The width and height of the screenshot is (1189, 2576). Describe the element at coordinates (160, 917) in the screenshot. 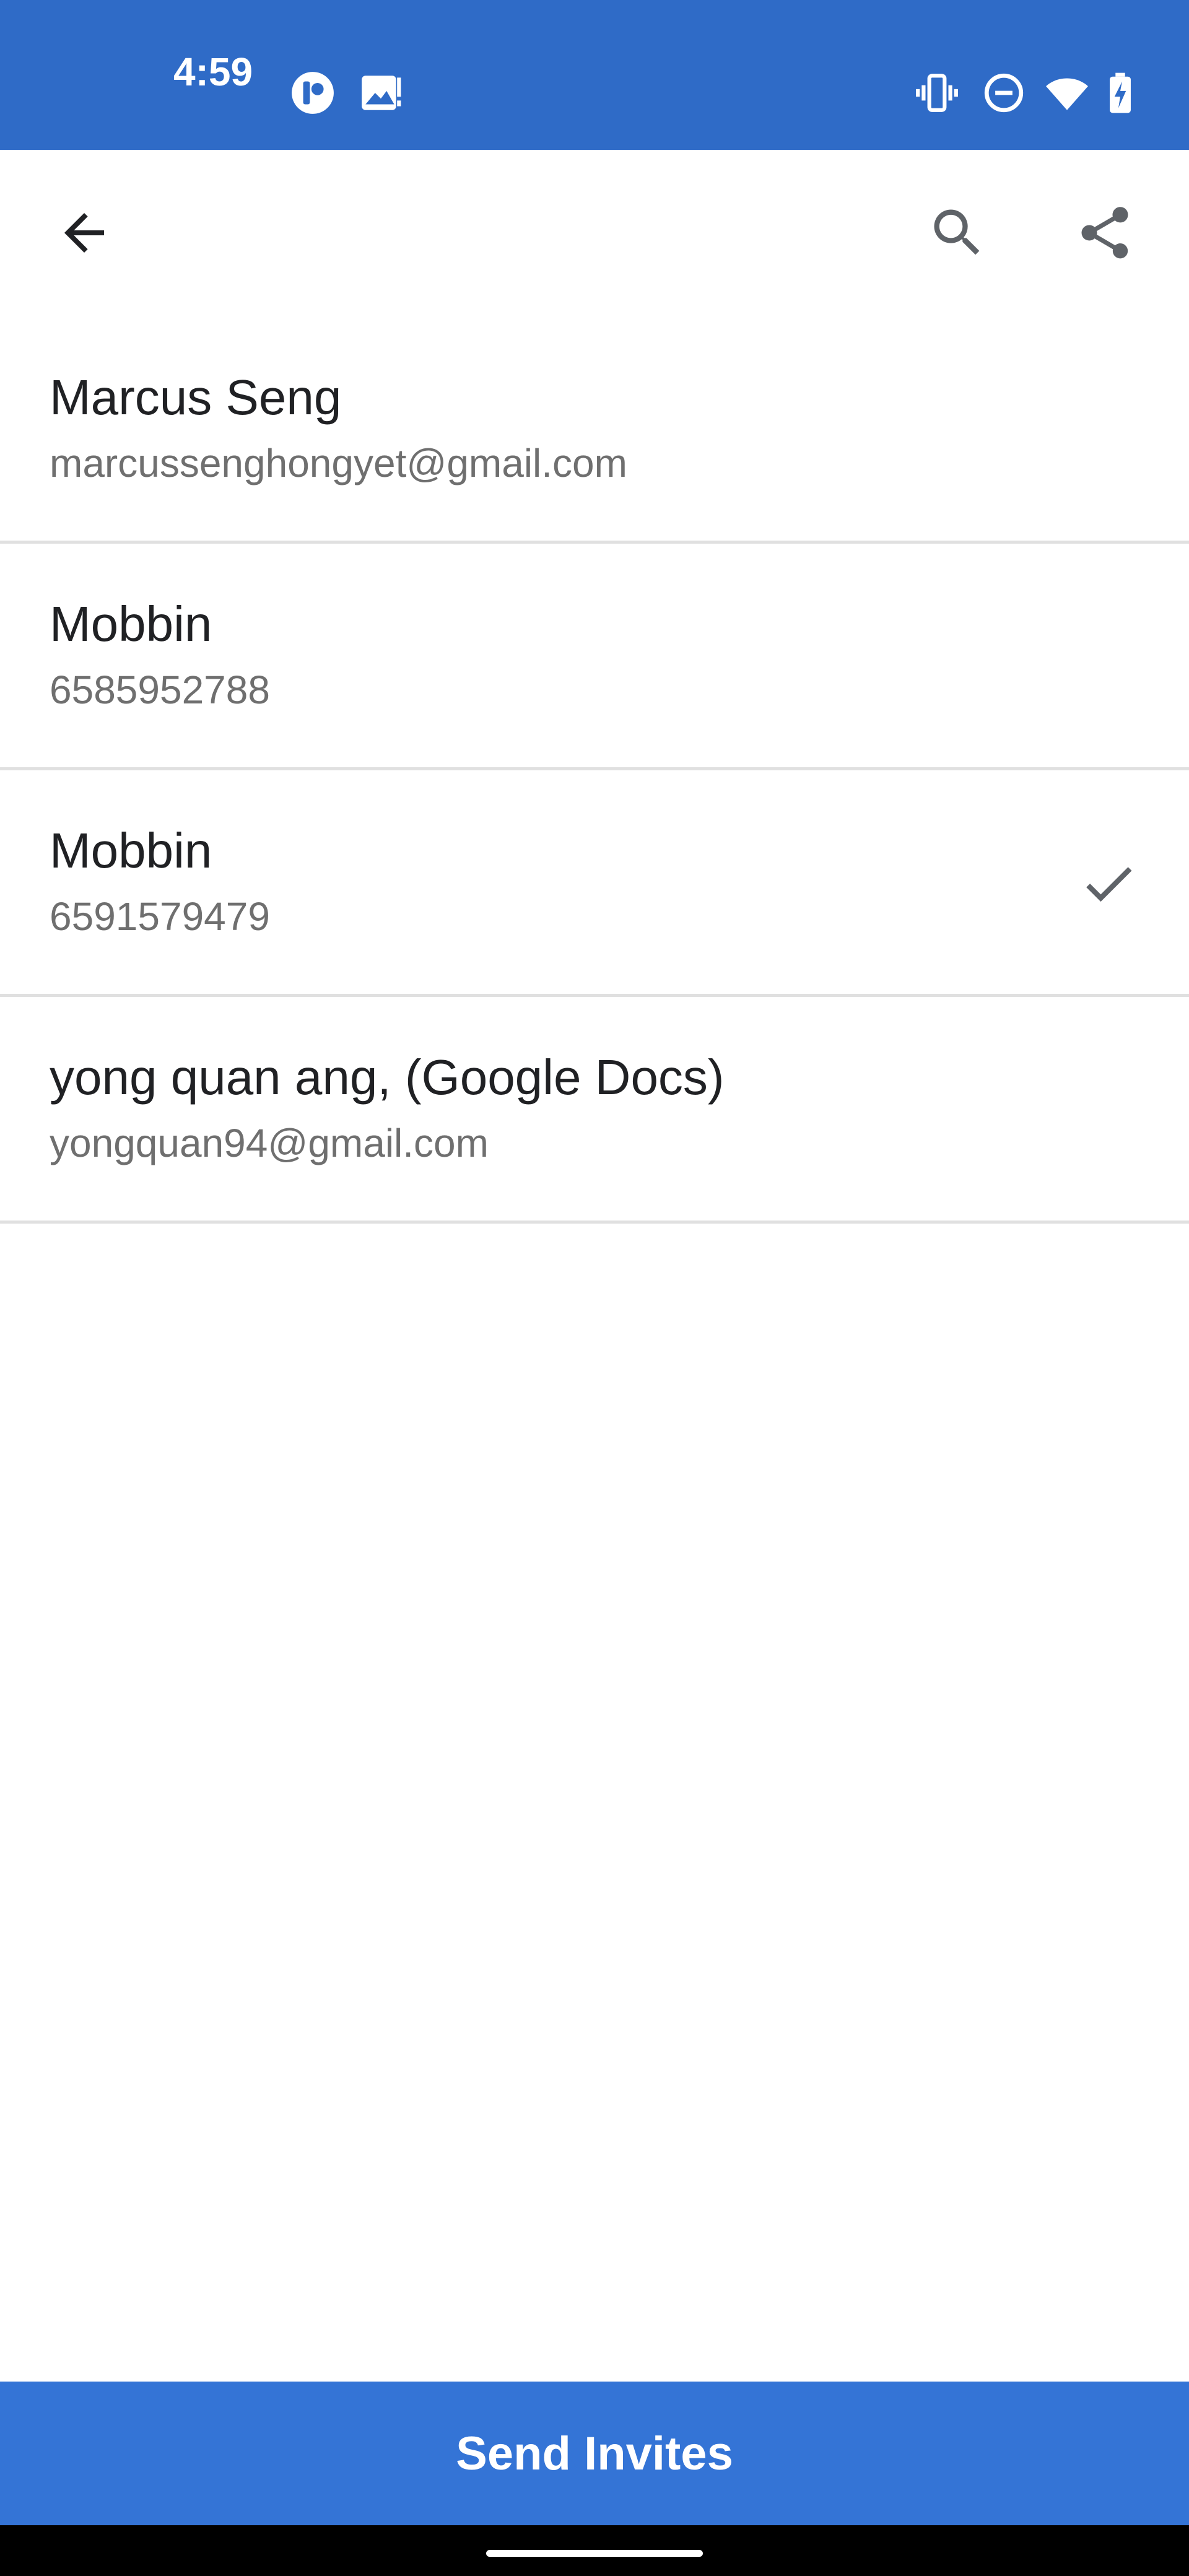

I see `contact-phone: 6591579479` at that location.